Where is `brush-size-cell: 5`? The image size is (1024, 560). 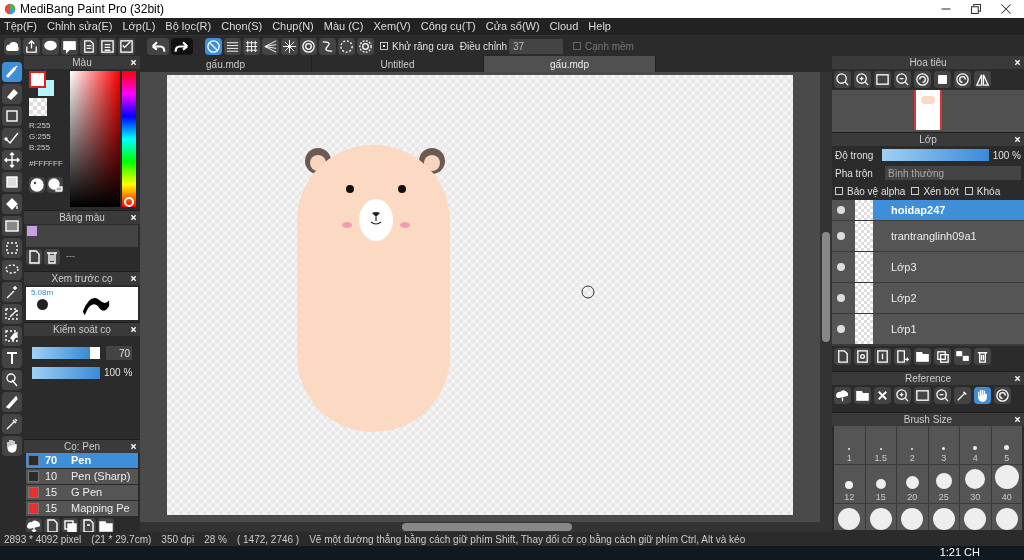
brush-size-cell: 5 is located at coordinates (1006, 445).